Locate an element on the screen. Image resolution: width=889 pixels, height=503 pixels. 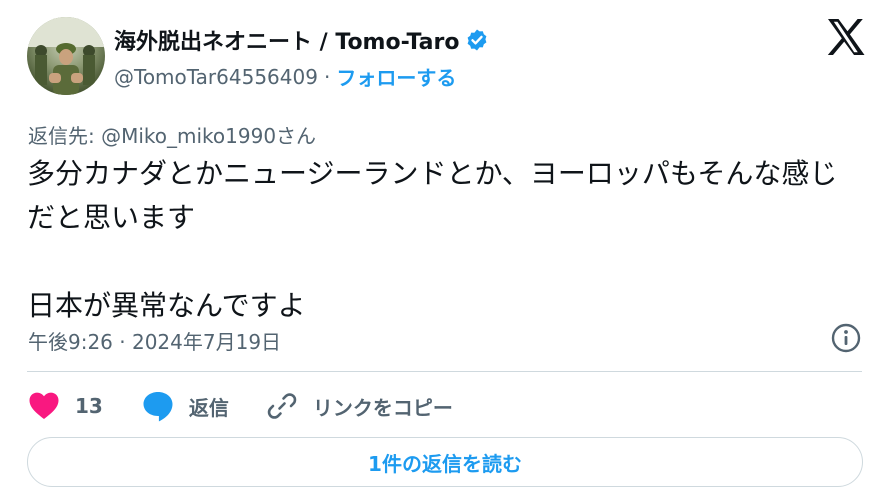
like-count: 13 is located at coordinates (89, 406).